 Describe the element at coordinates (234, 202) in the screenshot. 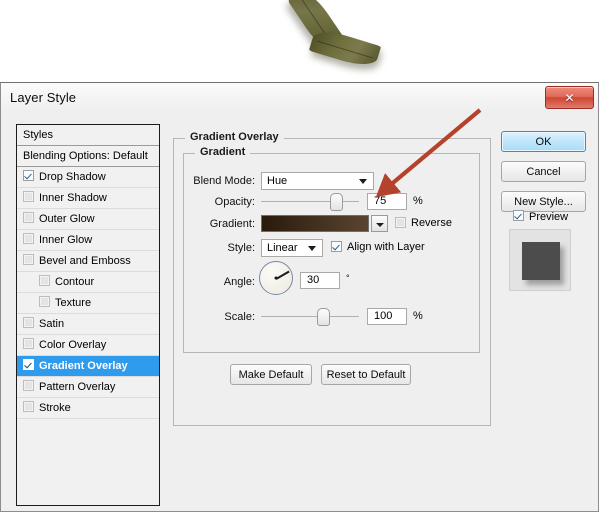

I see `opacity-label: Opacity:` at that location.